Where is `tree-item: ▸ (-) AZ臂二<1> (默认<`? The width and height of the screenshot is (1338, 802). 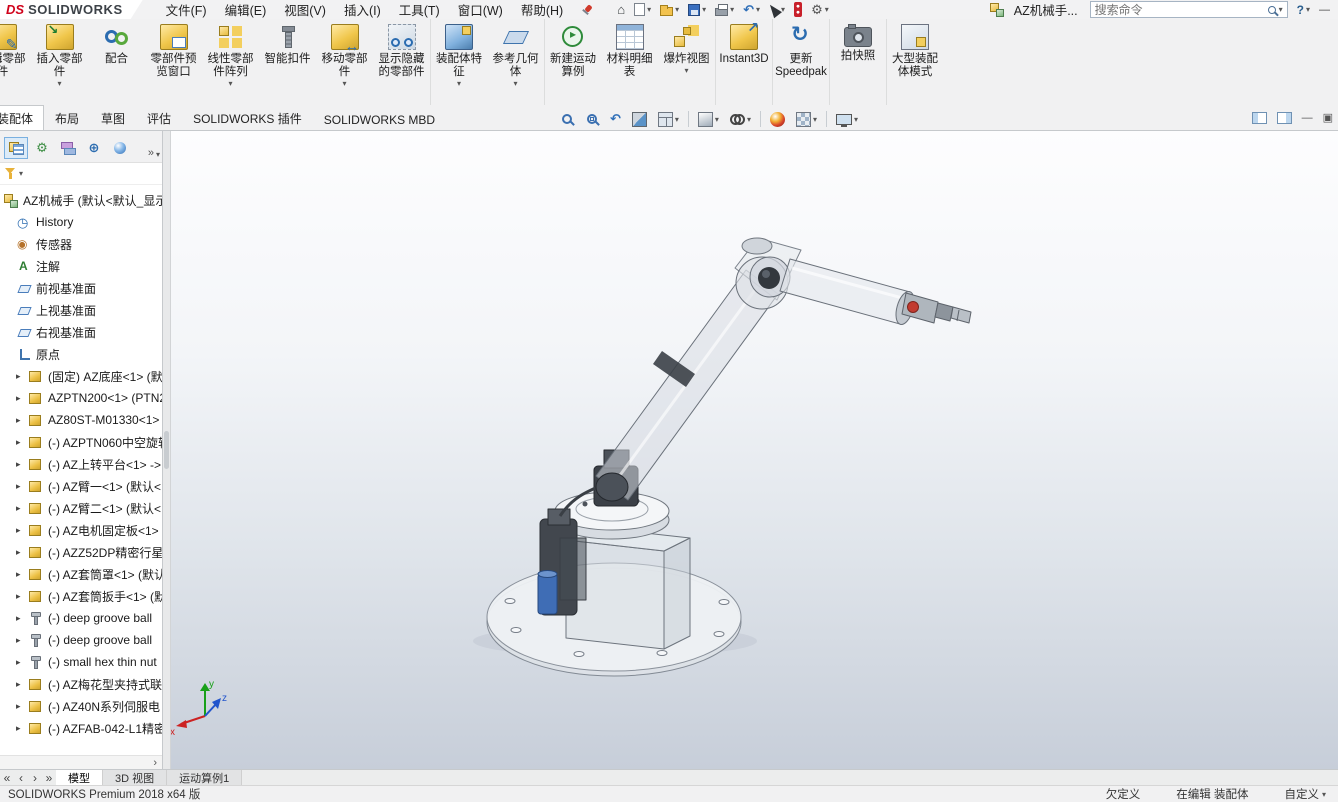
tree-item: ▸ (-) AZ臂二<1> (默认< is located at coordinates (81, 508).